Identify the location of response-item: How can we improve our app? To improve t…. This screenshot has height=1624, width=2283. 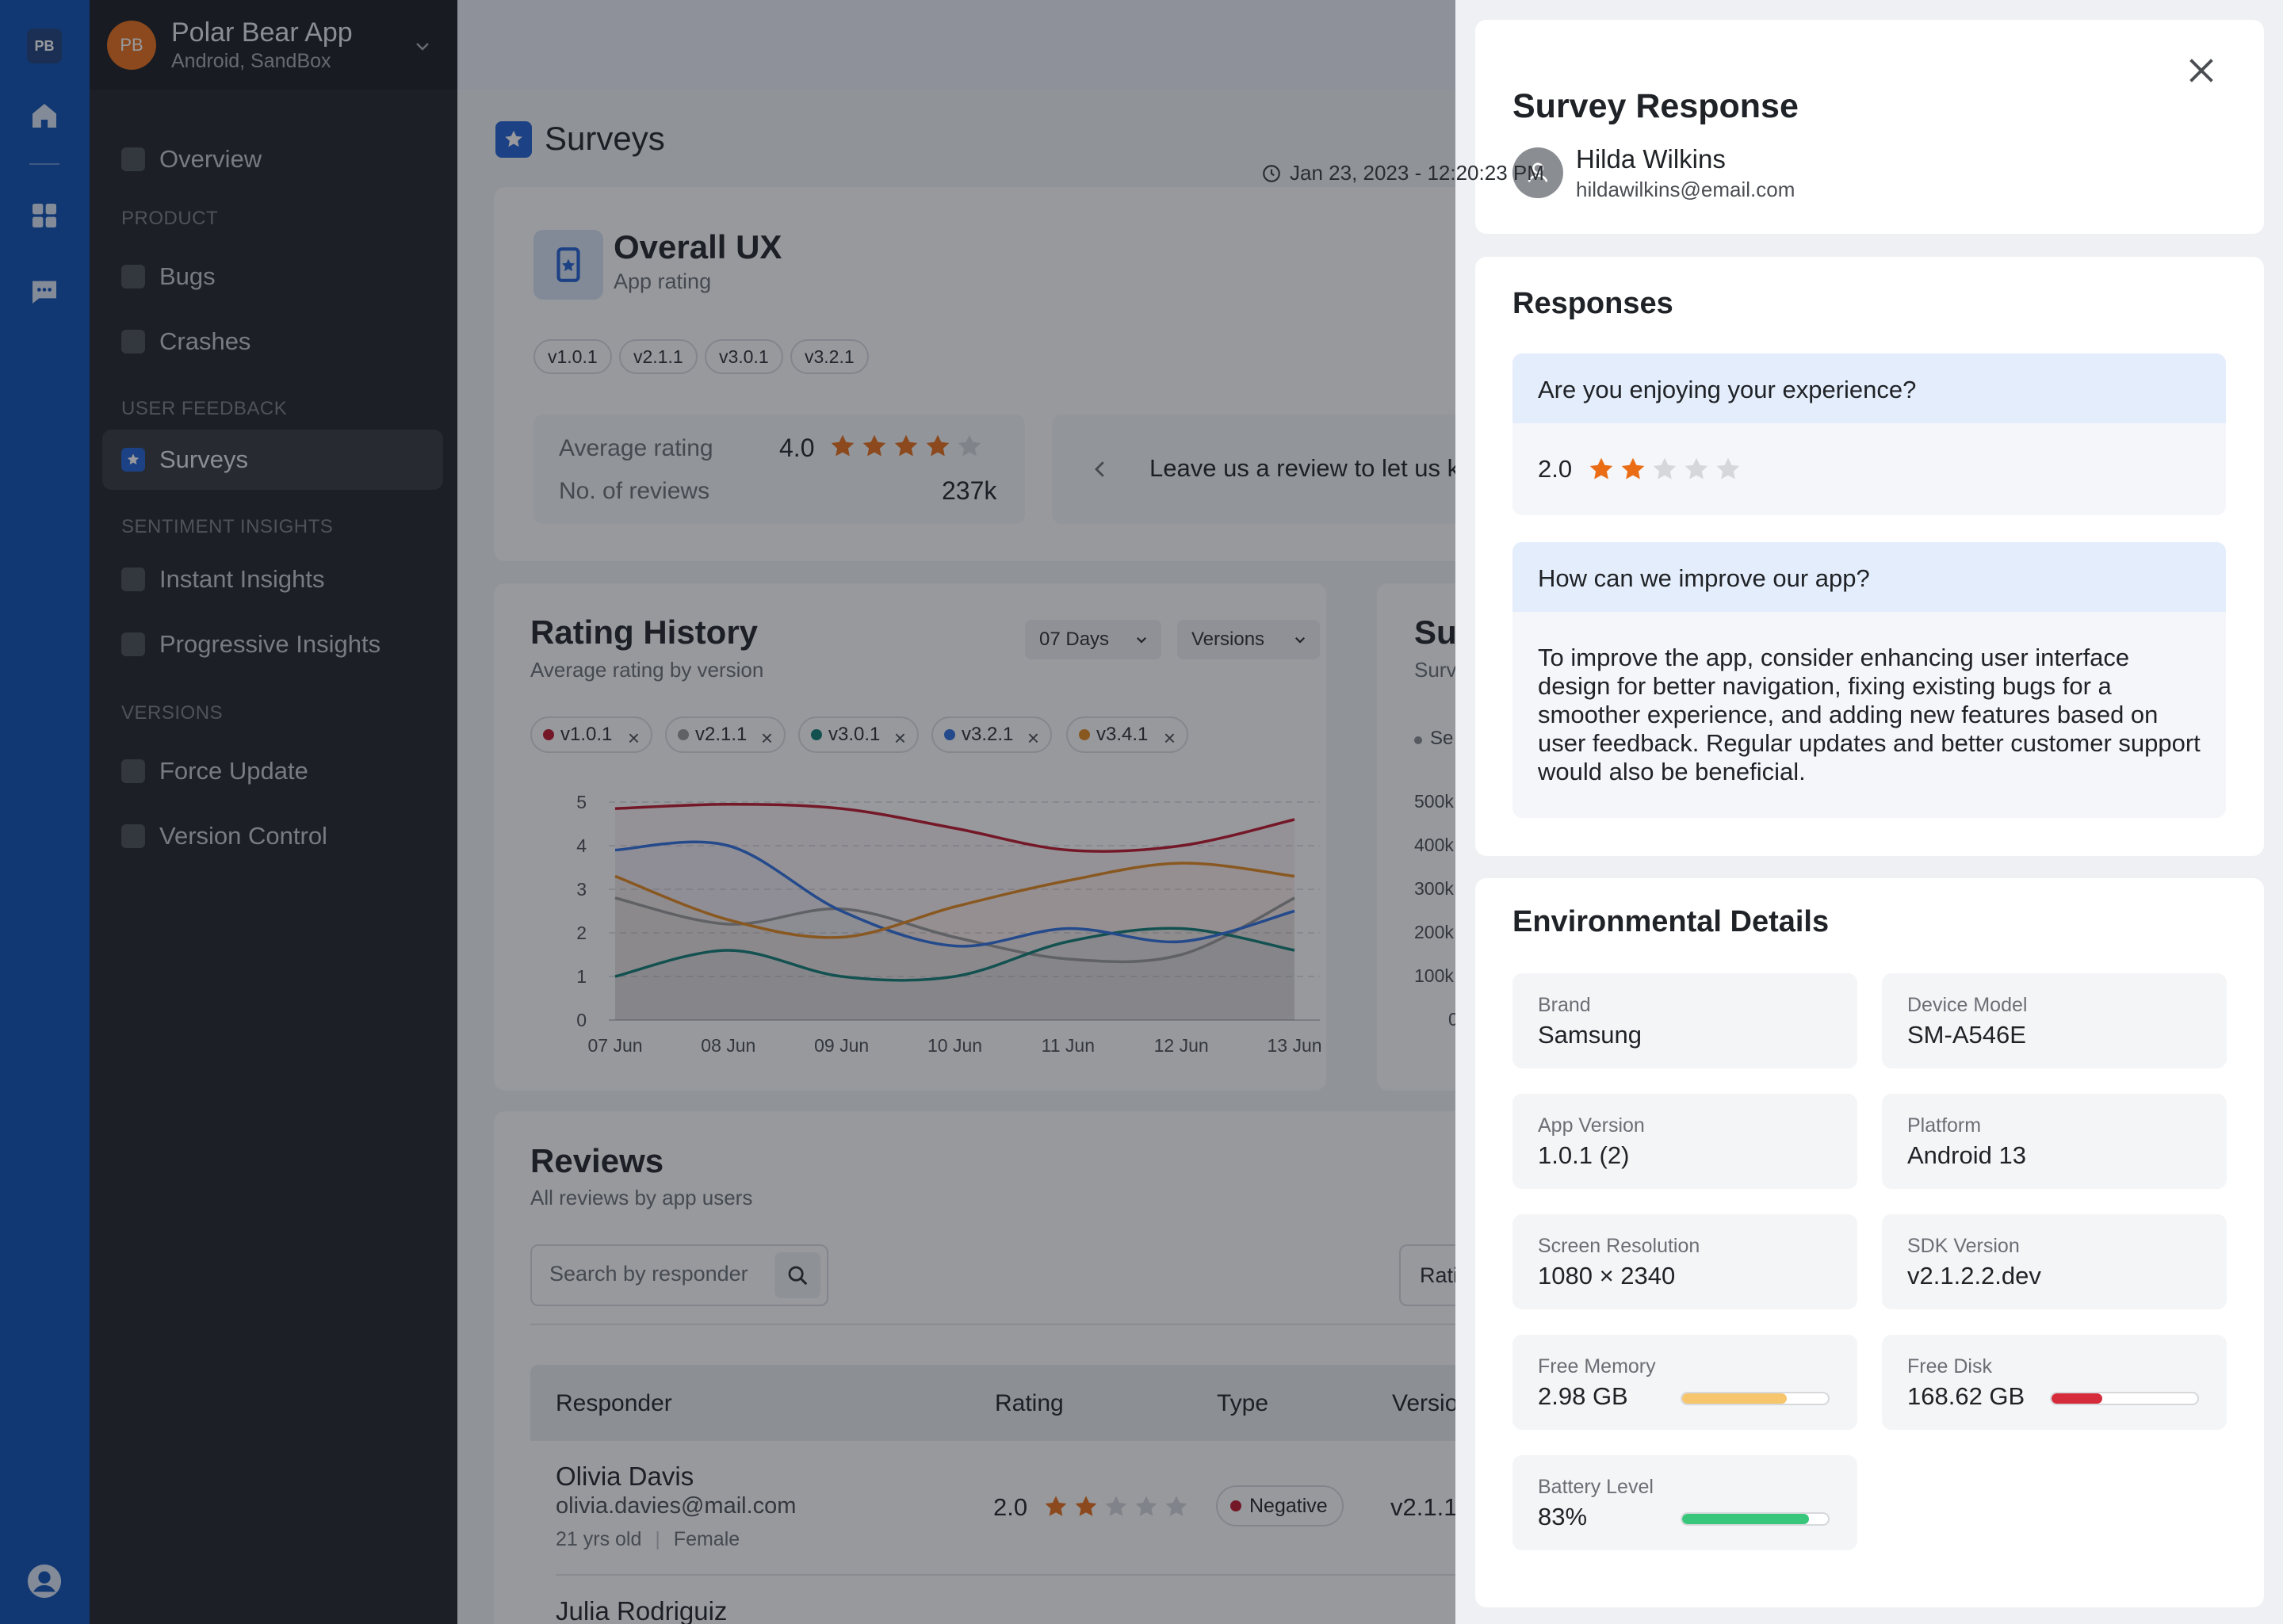
(1869, 680).